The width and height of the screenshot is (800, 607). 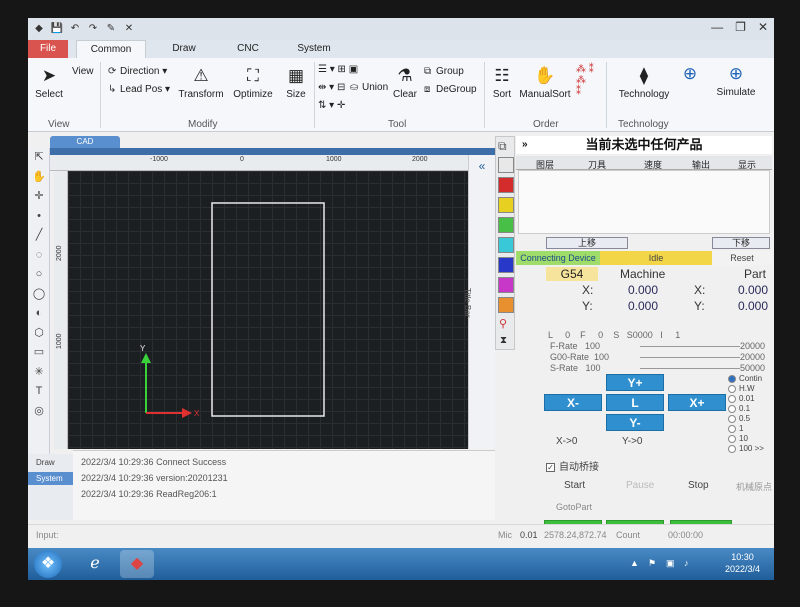 I want to click on optimize-button: ⛶ Optimize, so click(x=253, y=83).